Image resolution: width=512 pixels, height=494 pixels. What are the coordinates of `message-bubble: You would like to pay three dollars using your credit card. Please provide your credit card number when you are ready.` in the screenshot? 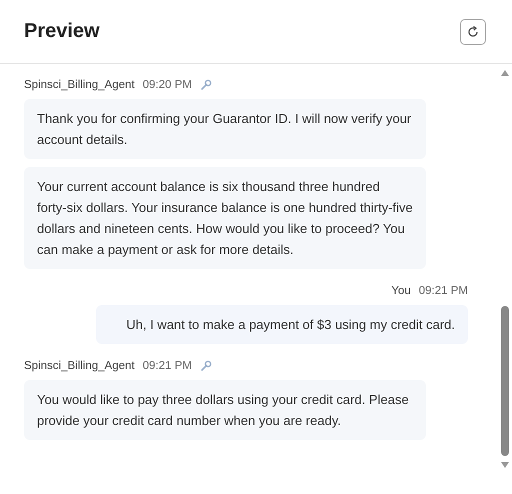 It's located at (225, 410).